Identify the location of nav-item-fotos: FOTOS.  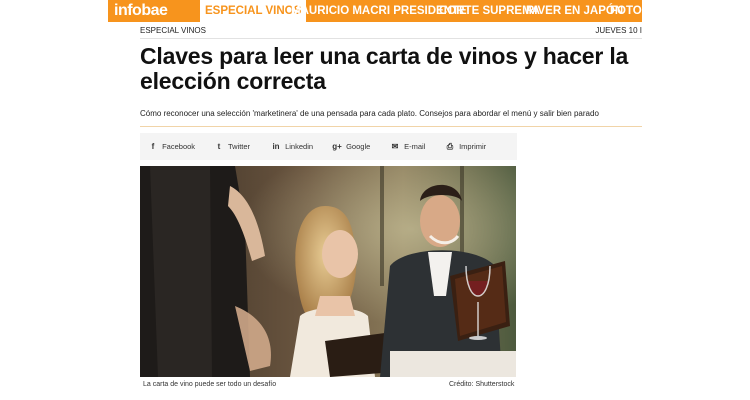
(626, 11).